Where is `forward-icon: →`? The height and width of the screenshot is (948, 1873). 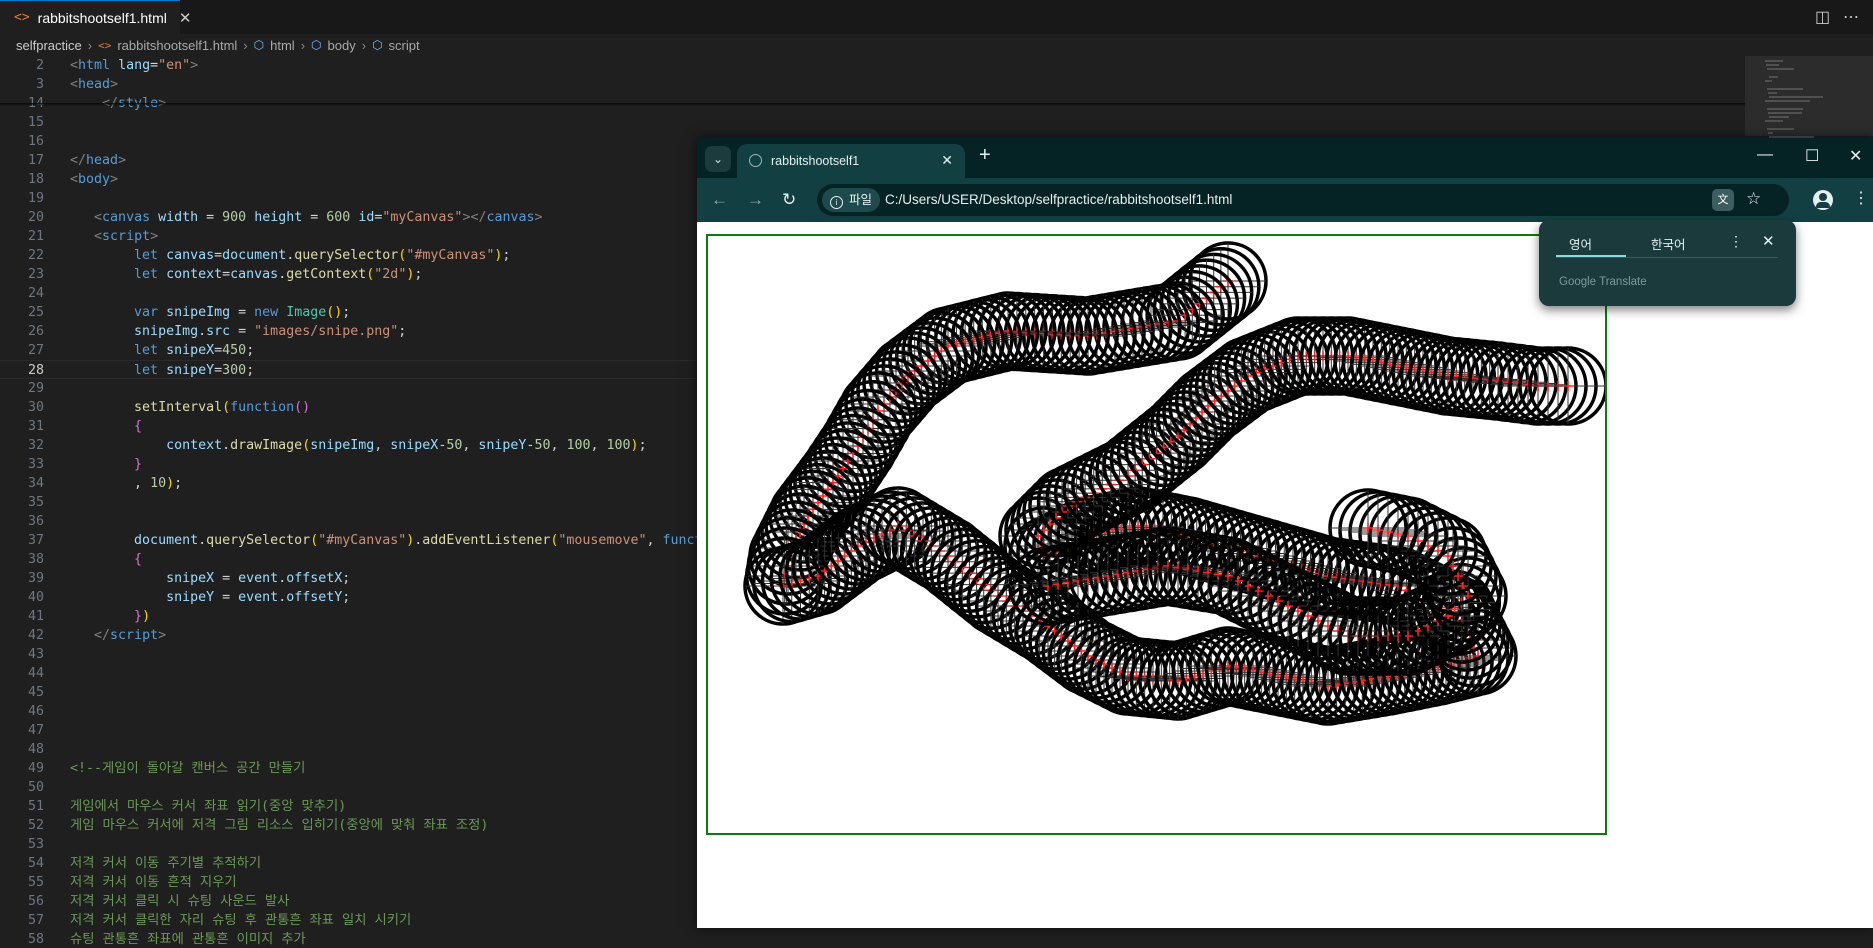
forward-icon: → is located at coordinates (755, 200).